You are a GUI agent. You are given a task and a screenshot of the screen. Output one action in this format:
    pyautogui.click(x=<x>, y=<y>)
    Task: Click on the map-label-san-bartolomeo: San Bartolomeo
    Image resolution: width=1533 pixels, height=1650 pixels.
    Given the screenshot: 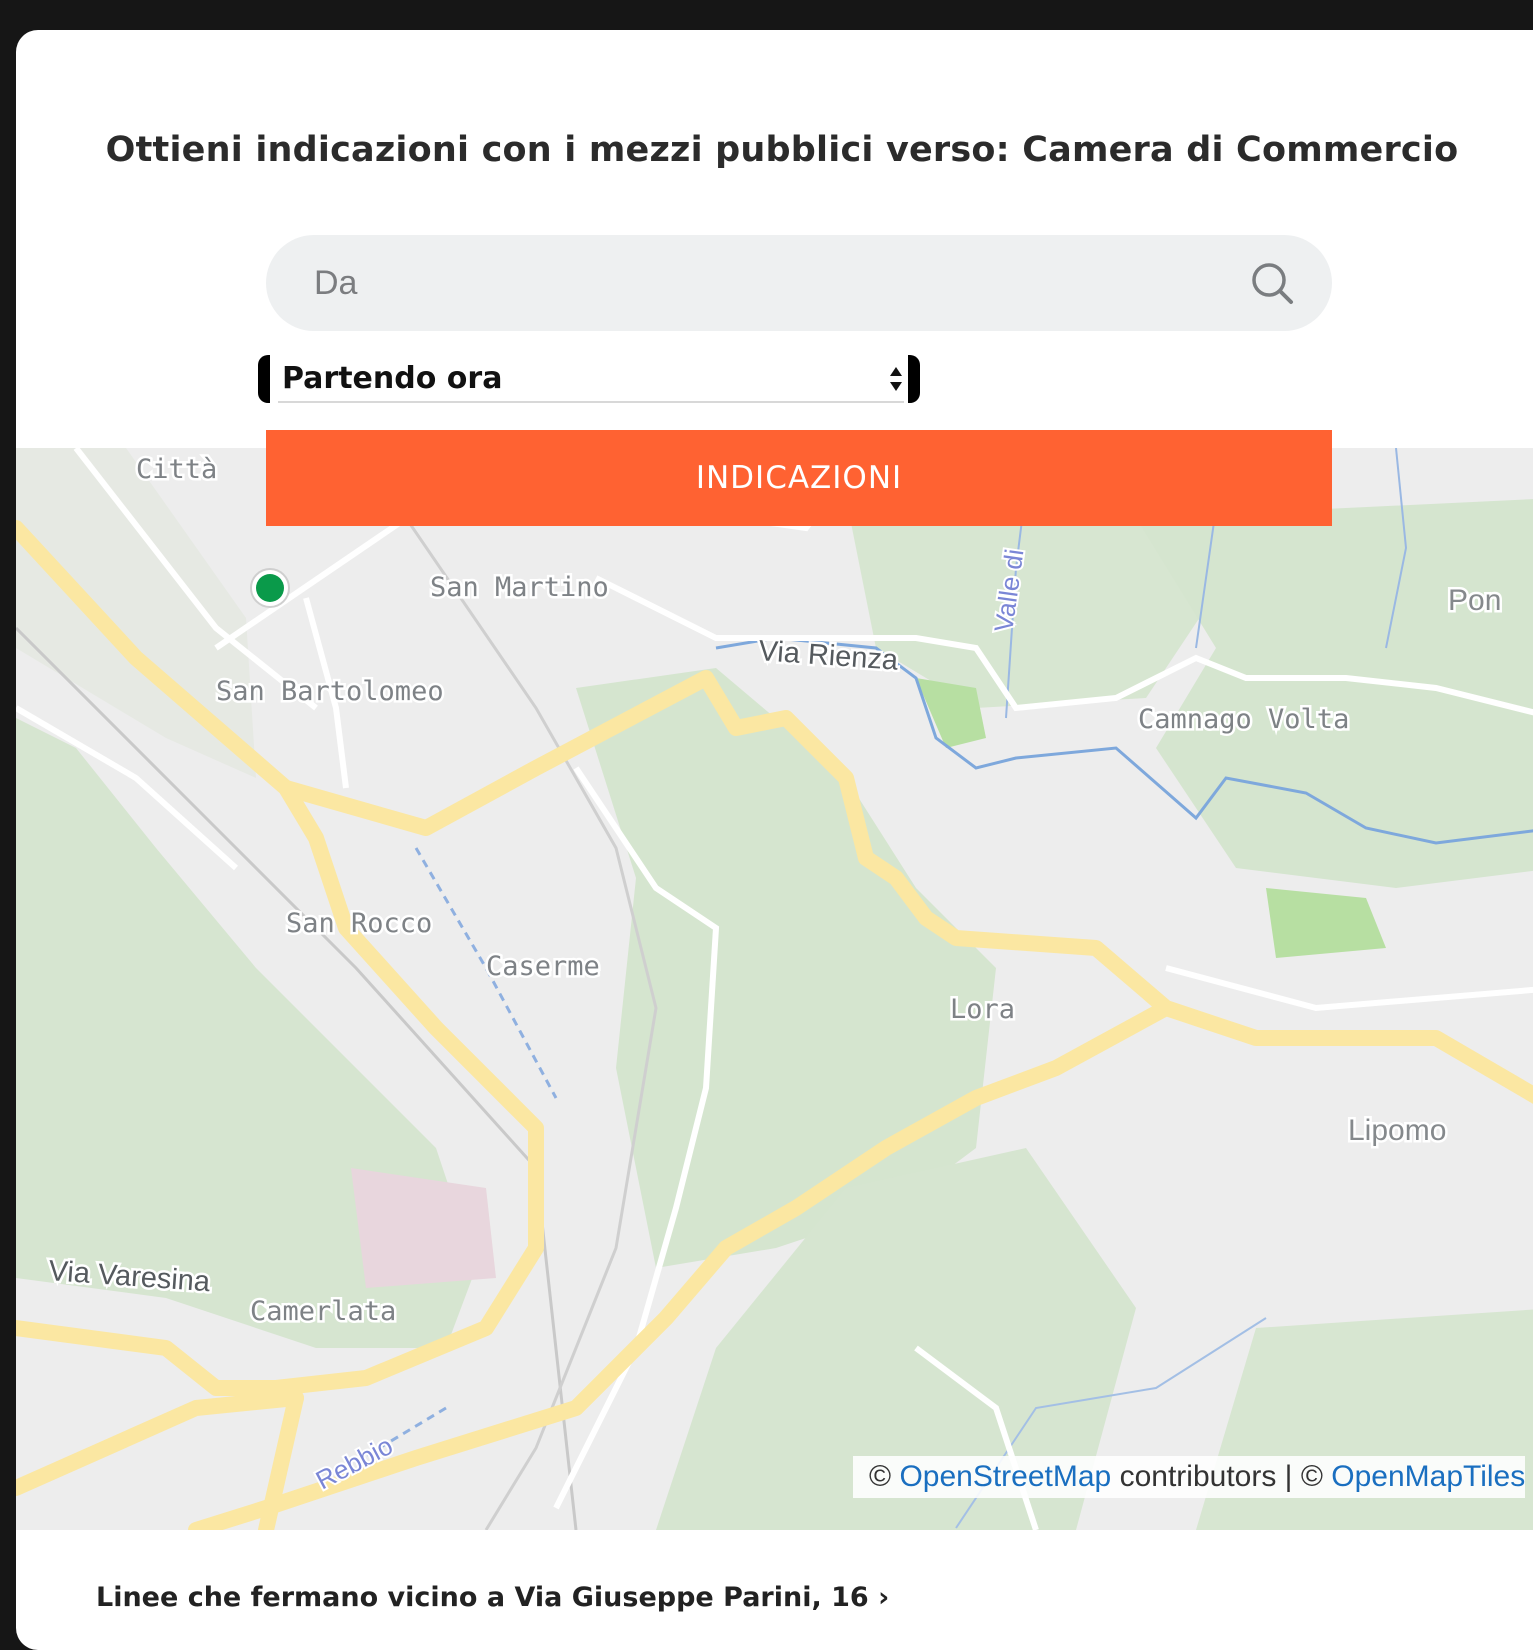 What is the action you would take?
    pyautogui.click(x=330, y=691)
    